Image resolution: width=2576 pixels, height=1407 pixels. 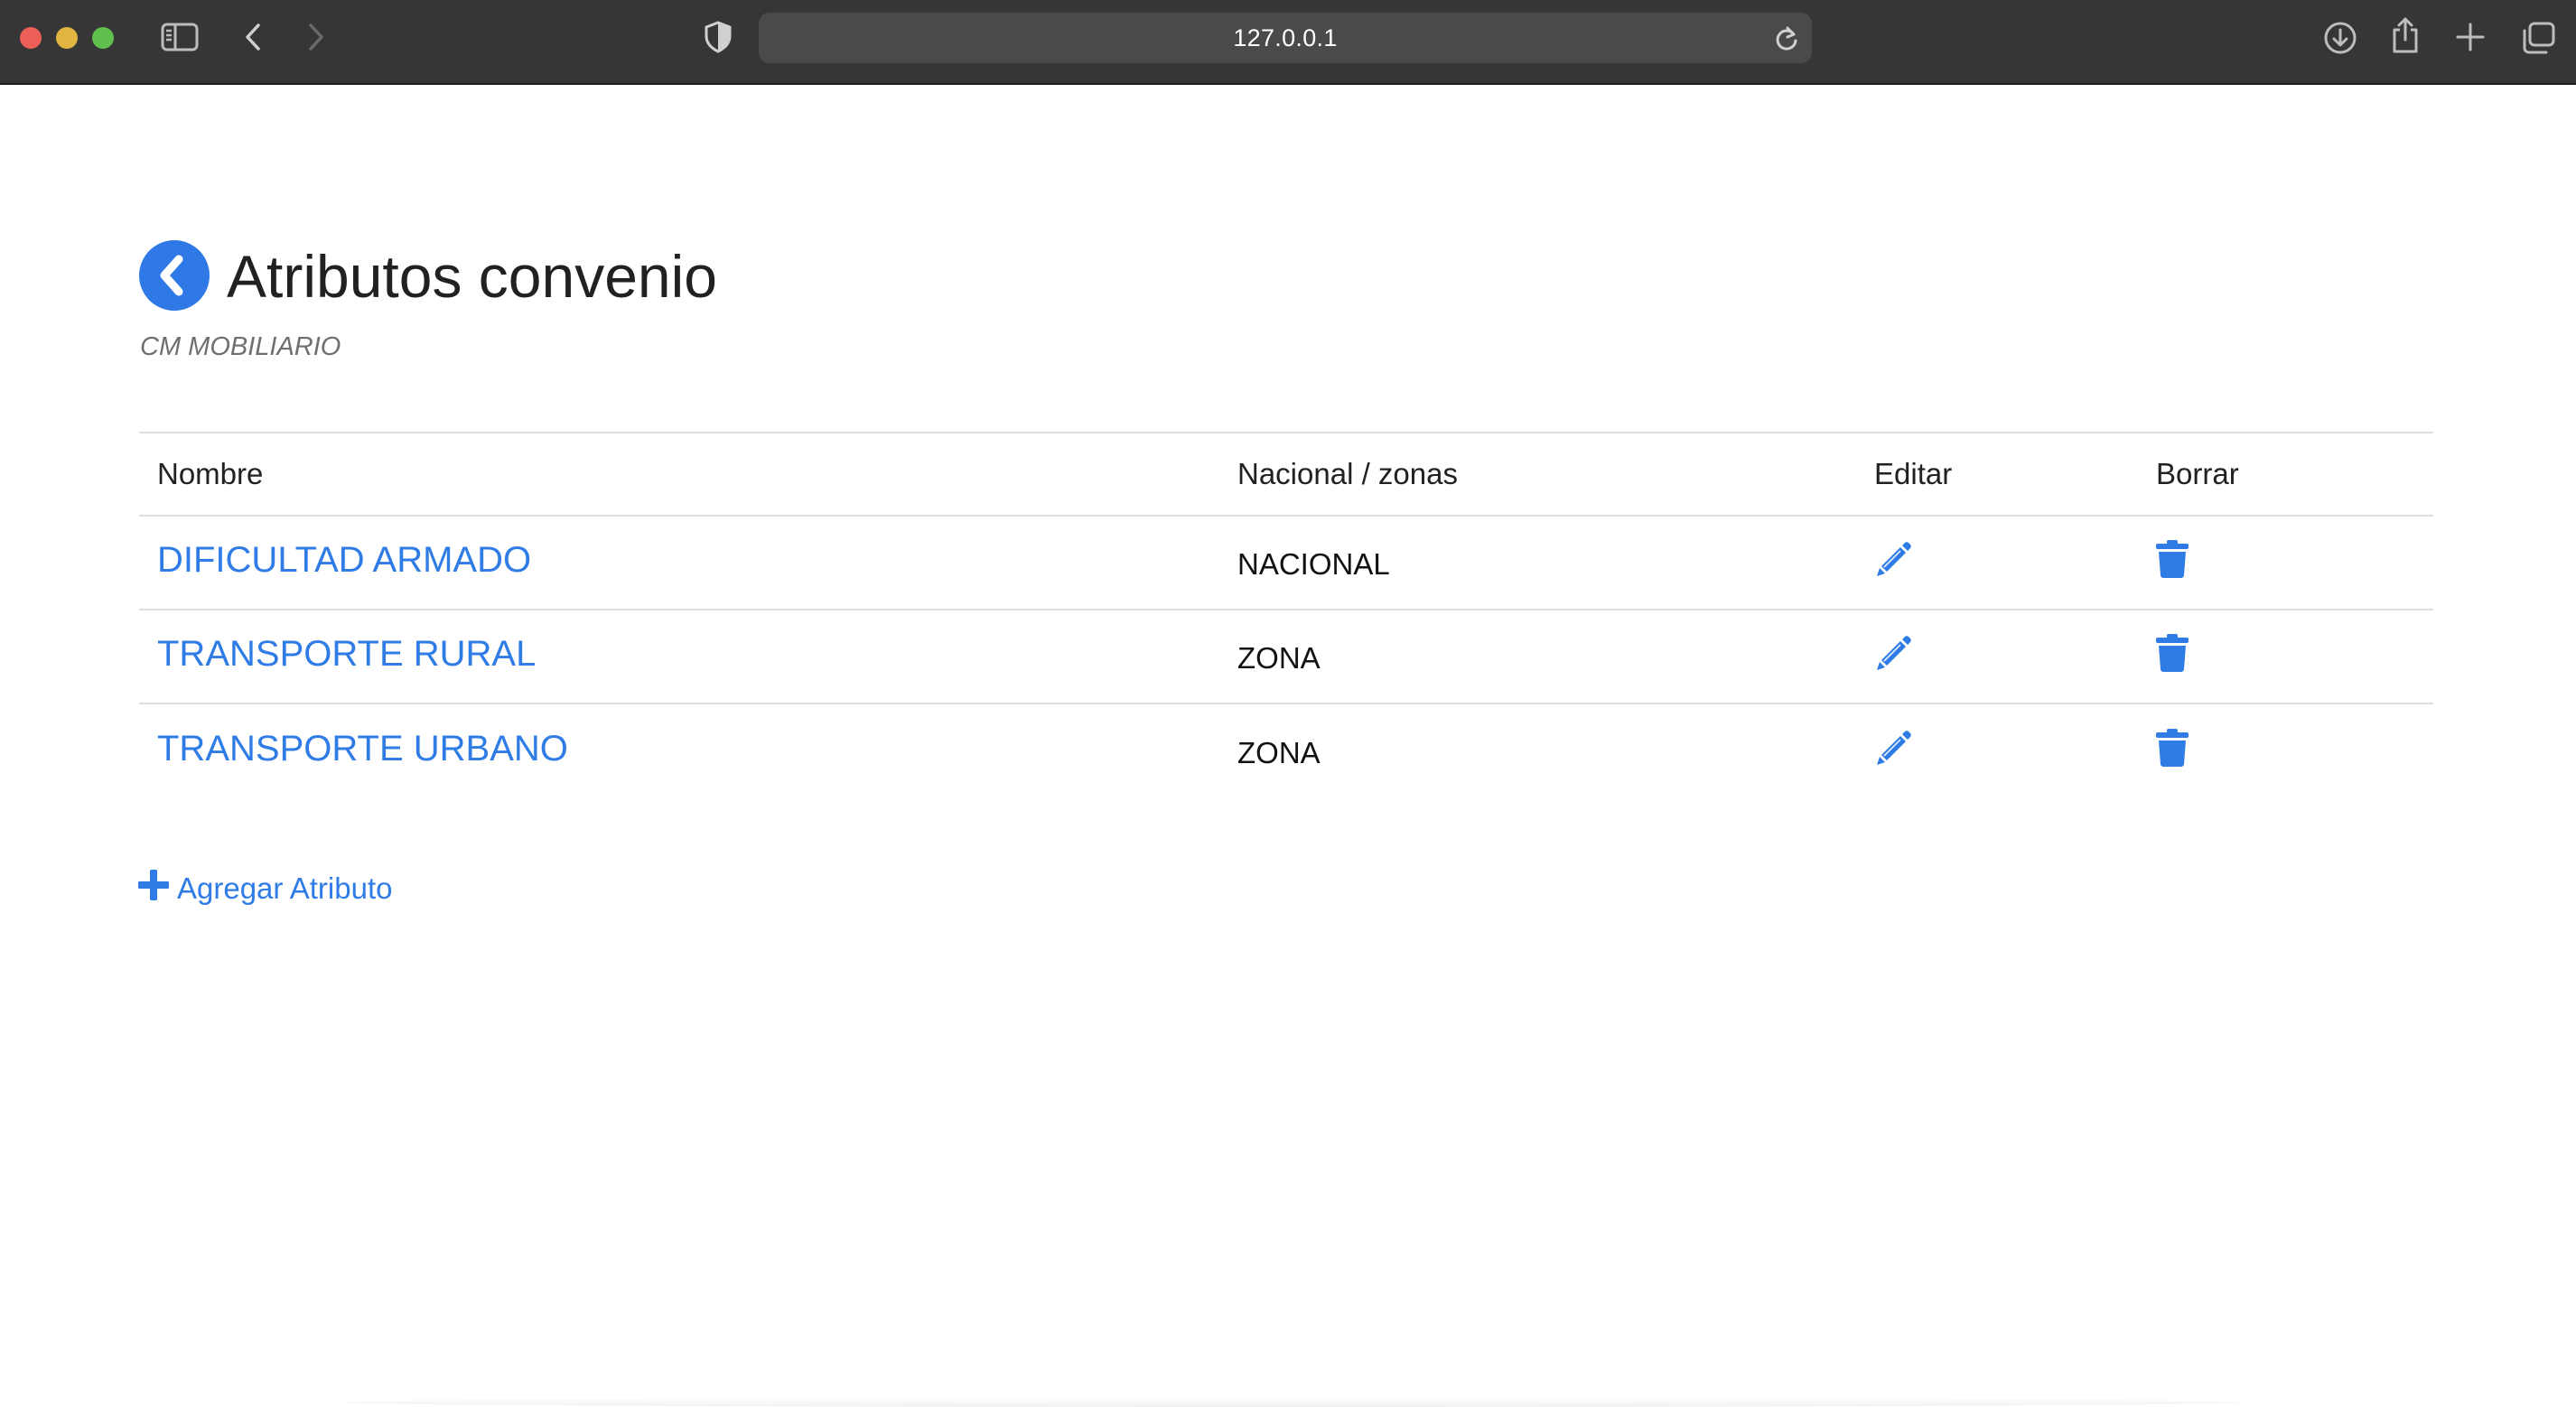 I want to click on attribute-zone: NACIONAL, so click(x=1313, y=564).